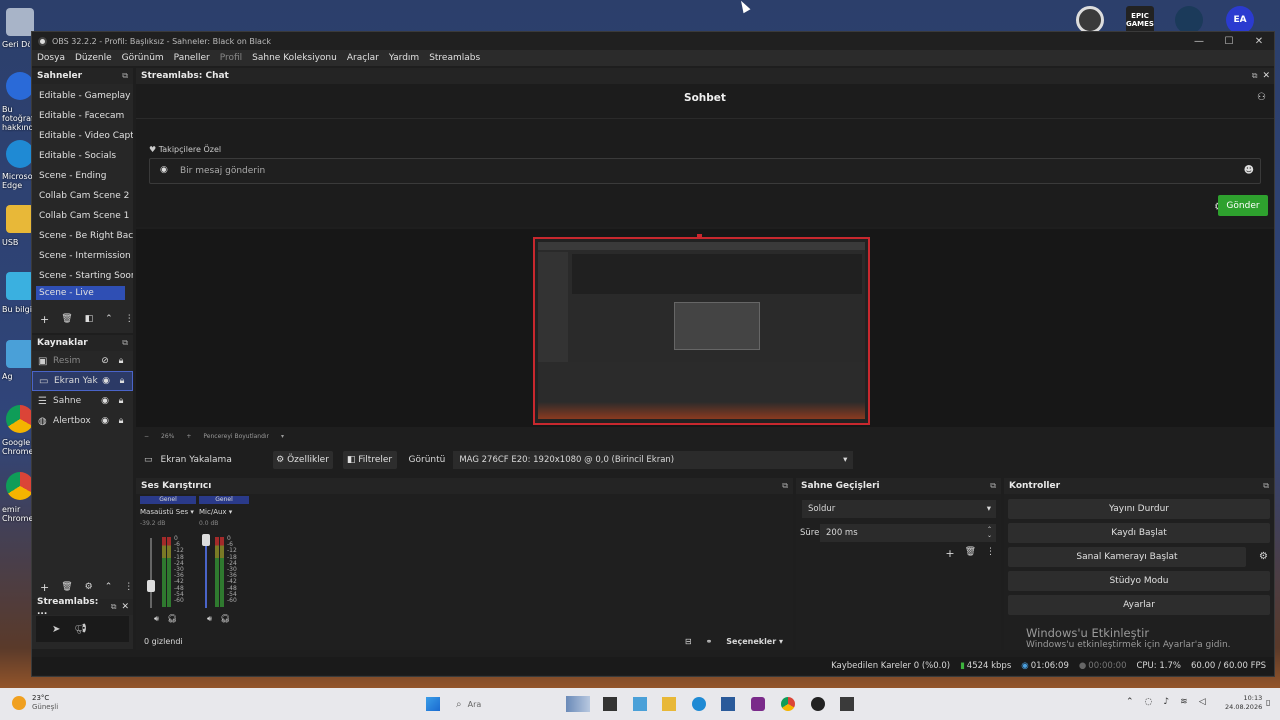 This screenshot has height=720, width=1280. What do you see at coordinates (1259, 41) in the screenshot?
I see `close-button: ✕` at bounding box center [1259, 41].